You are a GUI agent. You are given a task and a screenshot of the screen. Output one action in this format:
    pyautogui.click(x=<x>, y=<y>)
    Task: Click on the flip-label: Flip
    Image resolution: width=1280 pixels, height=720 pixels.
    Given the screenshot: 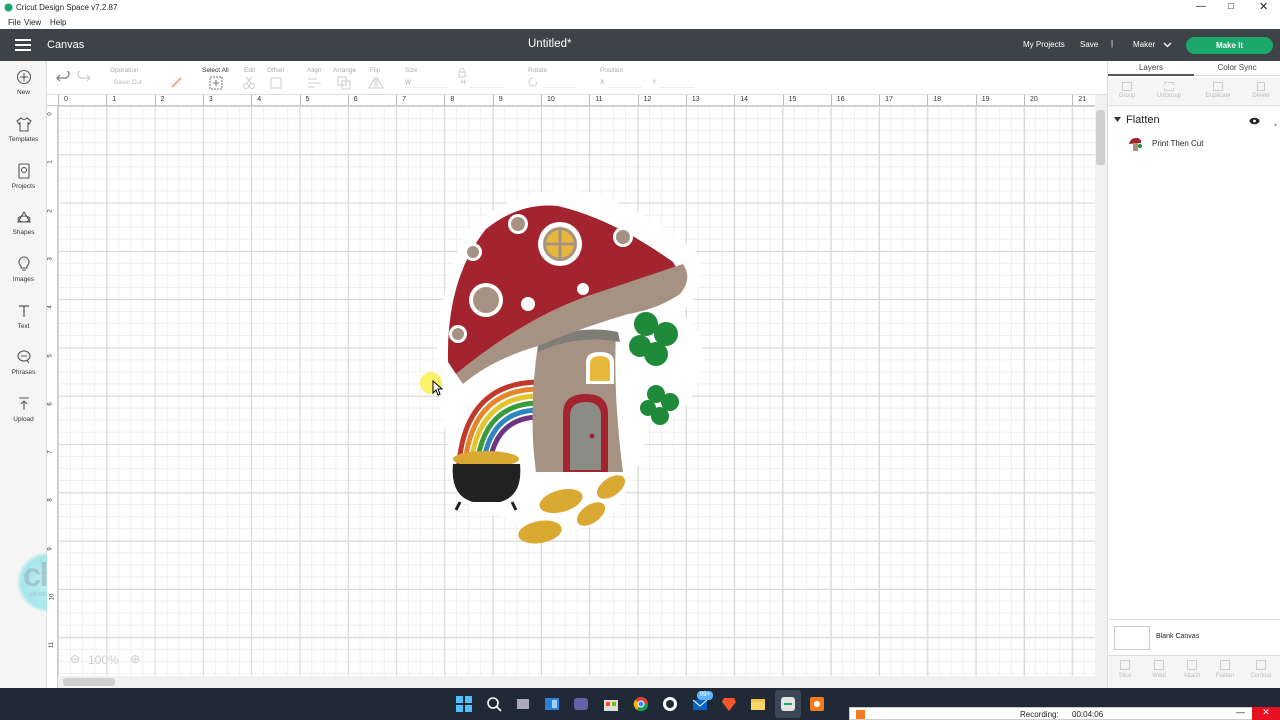 What is the action you would take?
    pyautogui.click(x=375, y=70)
    